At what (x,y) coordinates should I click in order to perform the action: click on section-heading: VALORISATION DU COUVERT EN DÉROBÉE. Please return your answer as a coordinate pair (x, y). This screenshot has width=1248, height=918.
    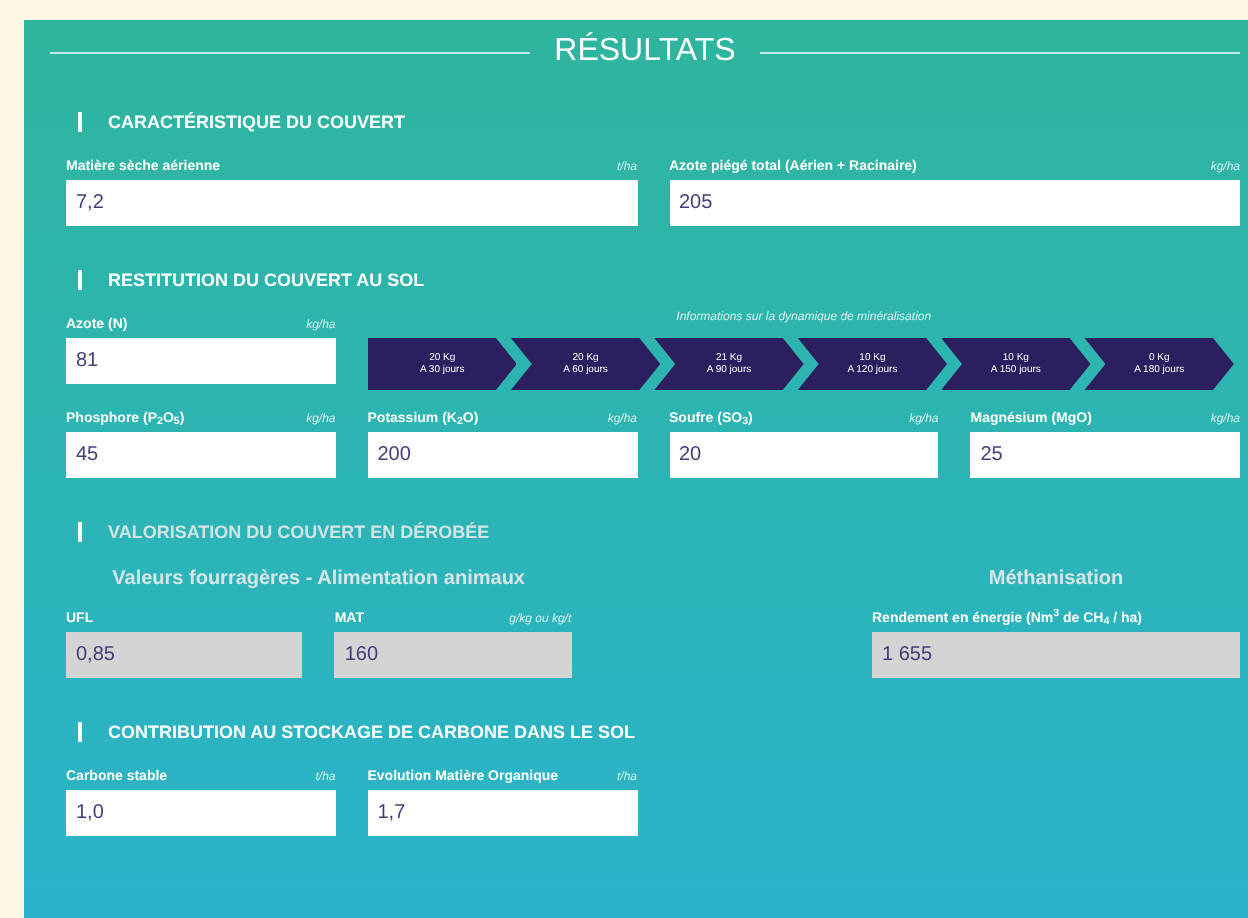
    Looking at the image, I should click on (299, 532).